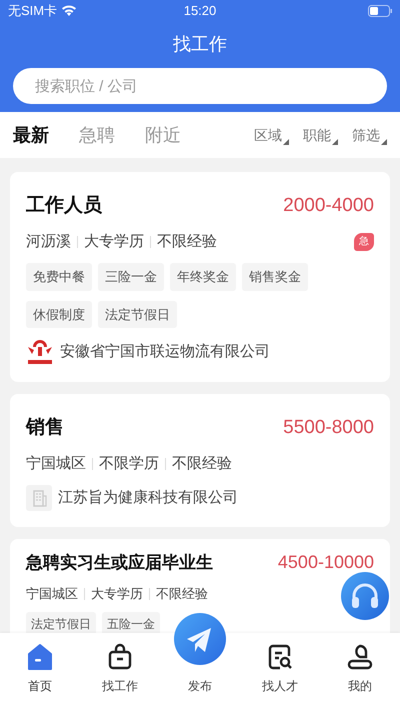 The image size is (400, 711). What do you see at coordinates (40, 352) in the screenshot?
I see `company-logo-icon` at bounding box center [40, 352].